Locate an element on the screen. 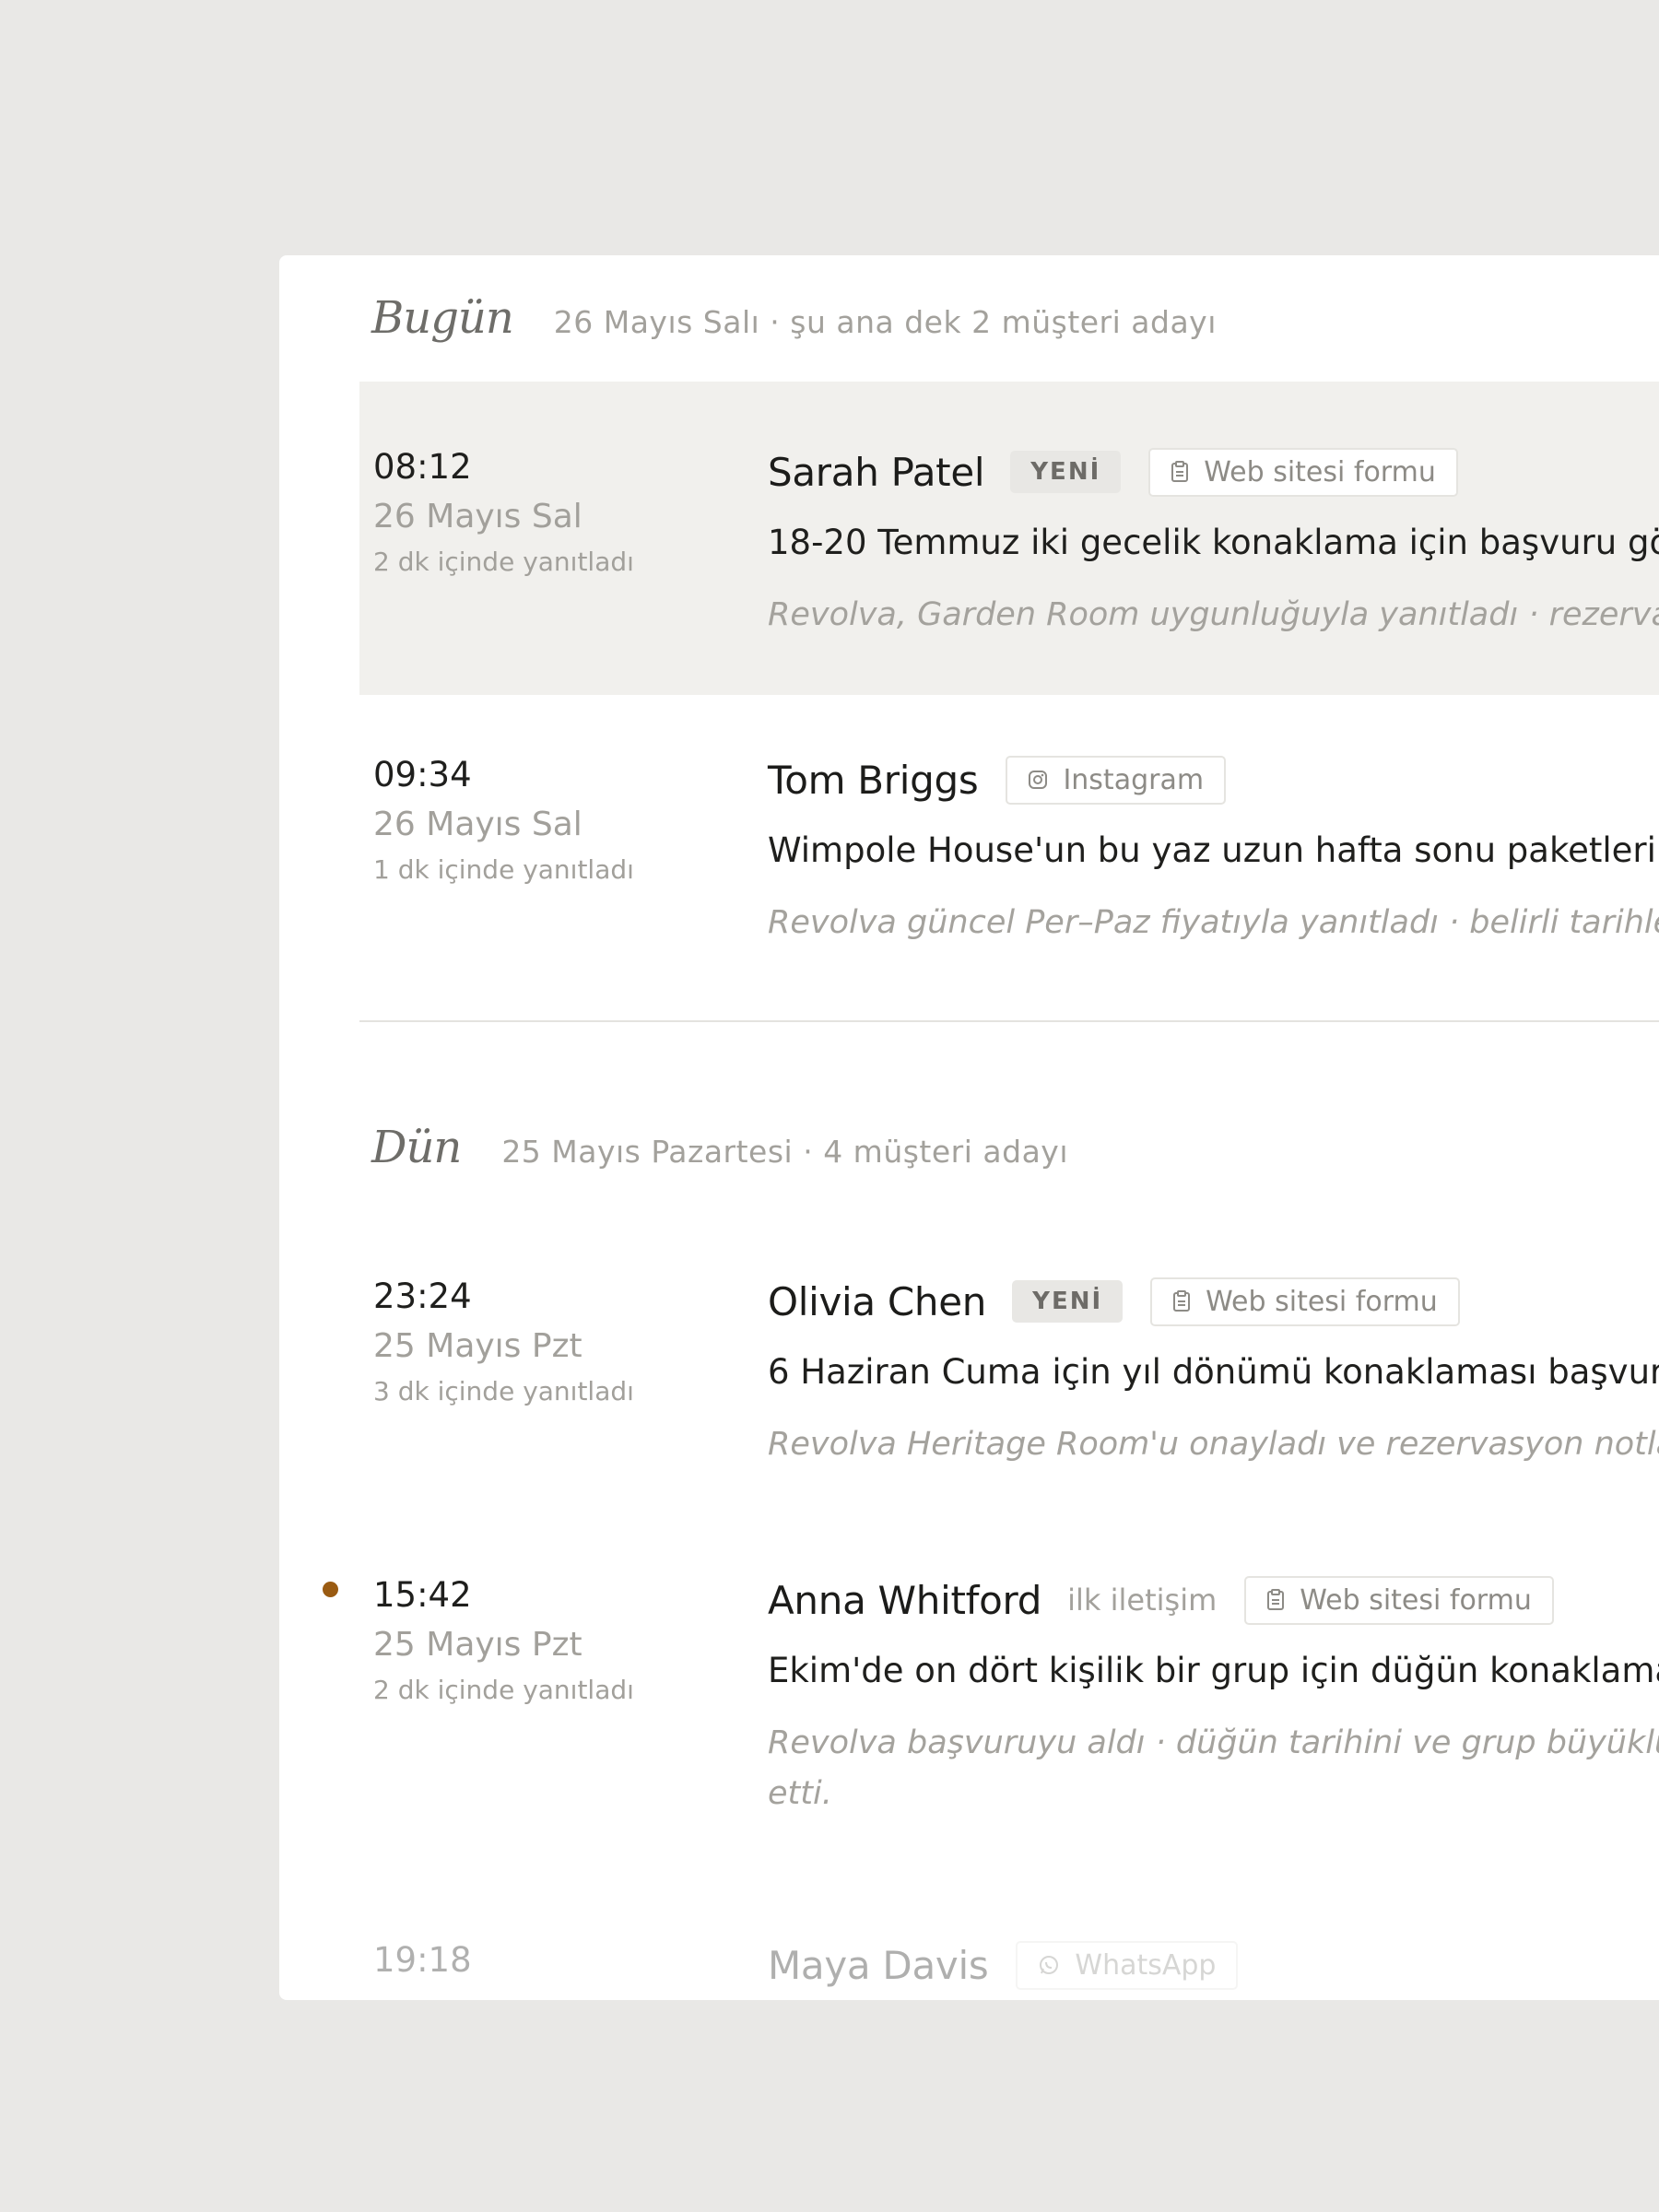 Image resolution: width=1659 pixels, height=2212 pixels. lead-time: 09:34 is located at coordinates (422, 774).